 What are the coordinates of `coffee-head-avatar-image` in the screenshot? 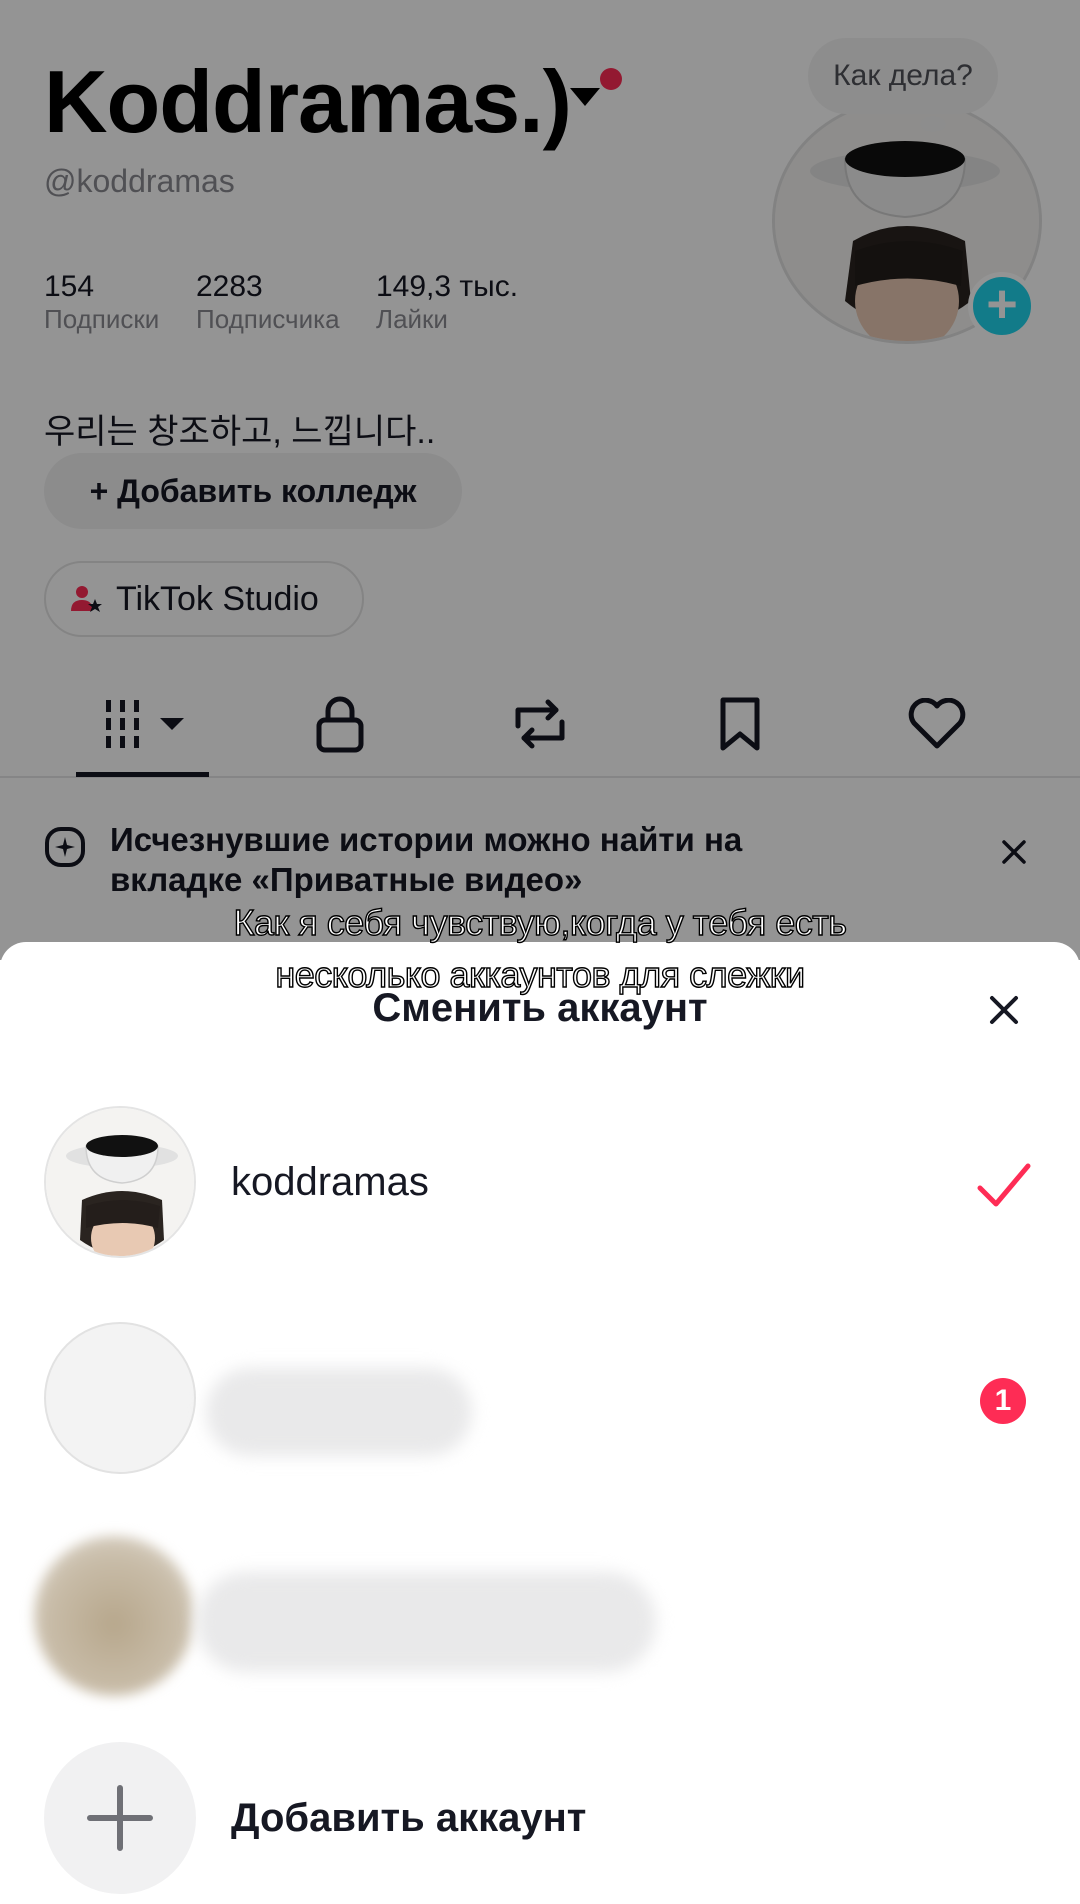 It's located at (120, 1182).